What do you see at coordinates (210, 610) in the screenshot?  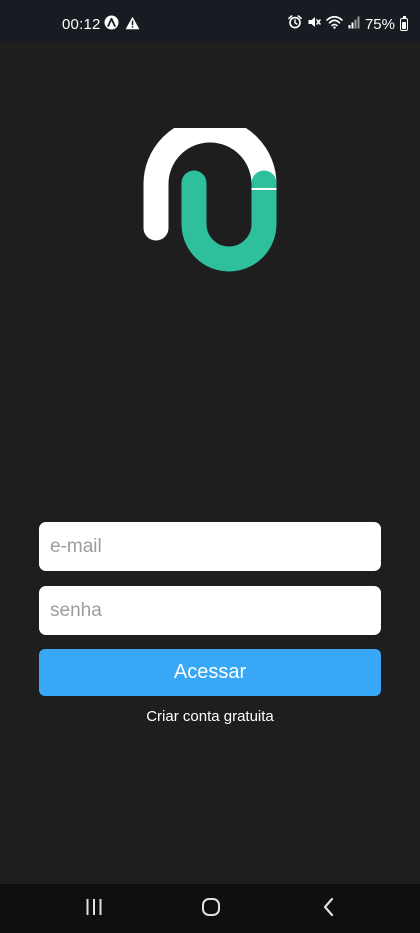 I see `password-input` at bounding box center [210, 610].